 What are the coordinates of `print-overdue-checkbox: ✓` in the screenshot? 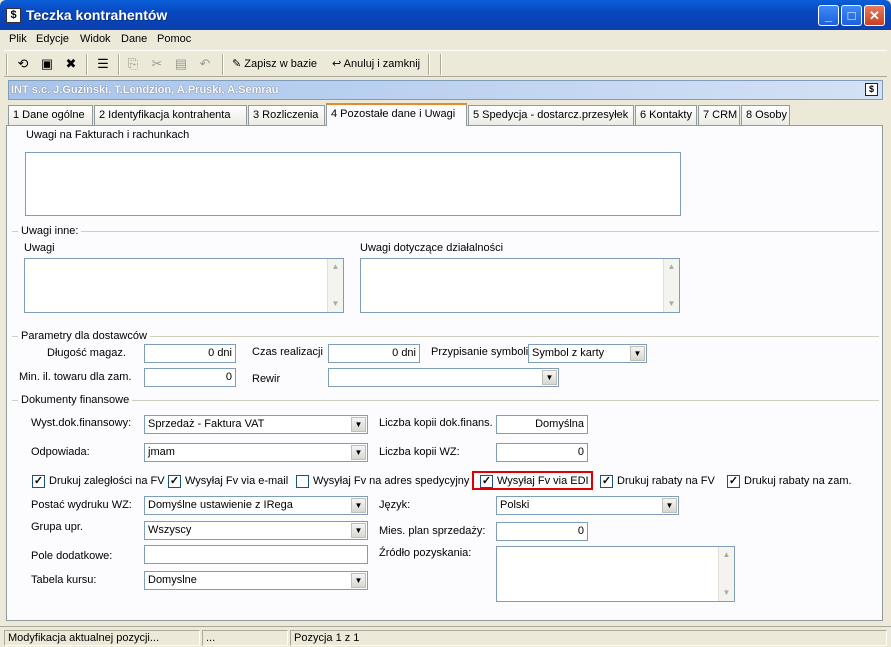 It's located at (38, 481).